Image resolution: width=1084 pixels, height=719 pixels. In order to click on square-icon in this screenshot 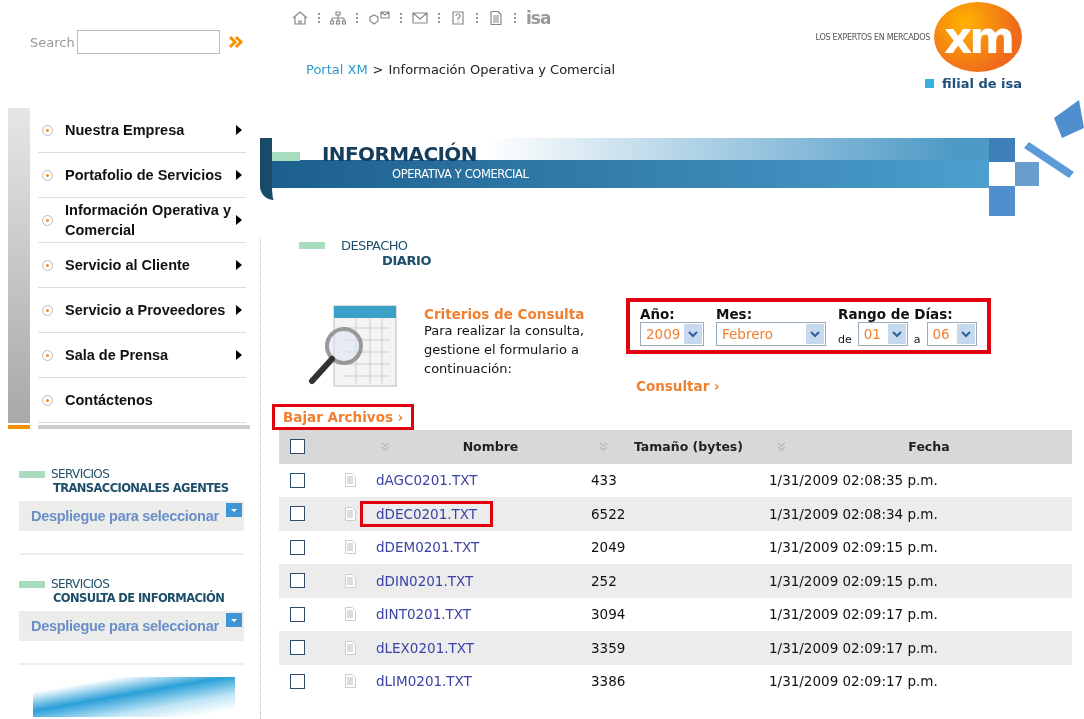, I will do `click(930, 83)`.